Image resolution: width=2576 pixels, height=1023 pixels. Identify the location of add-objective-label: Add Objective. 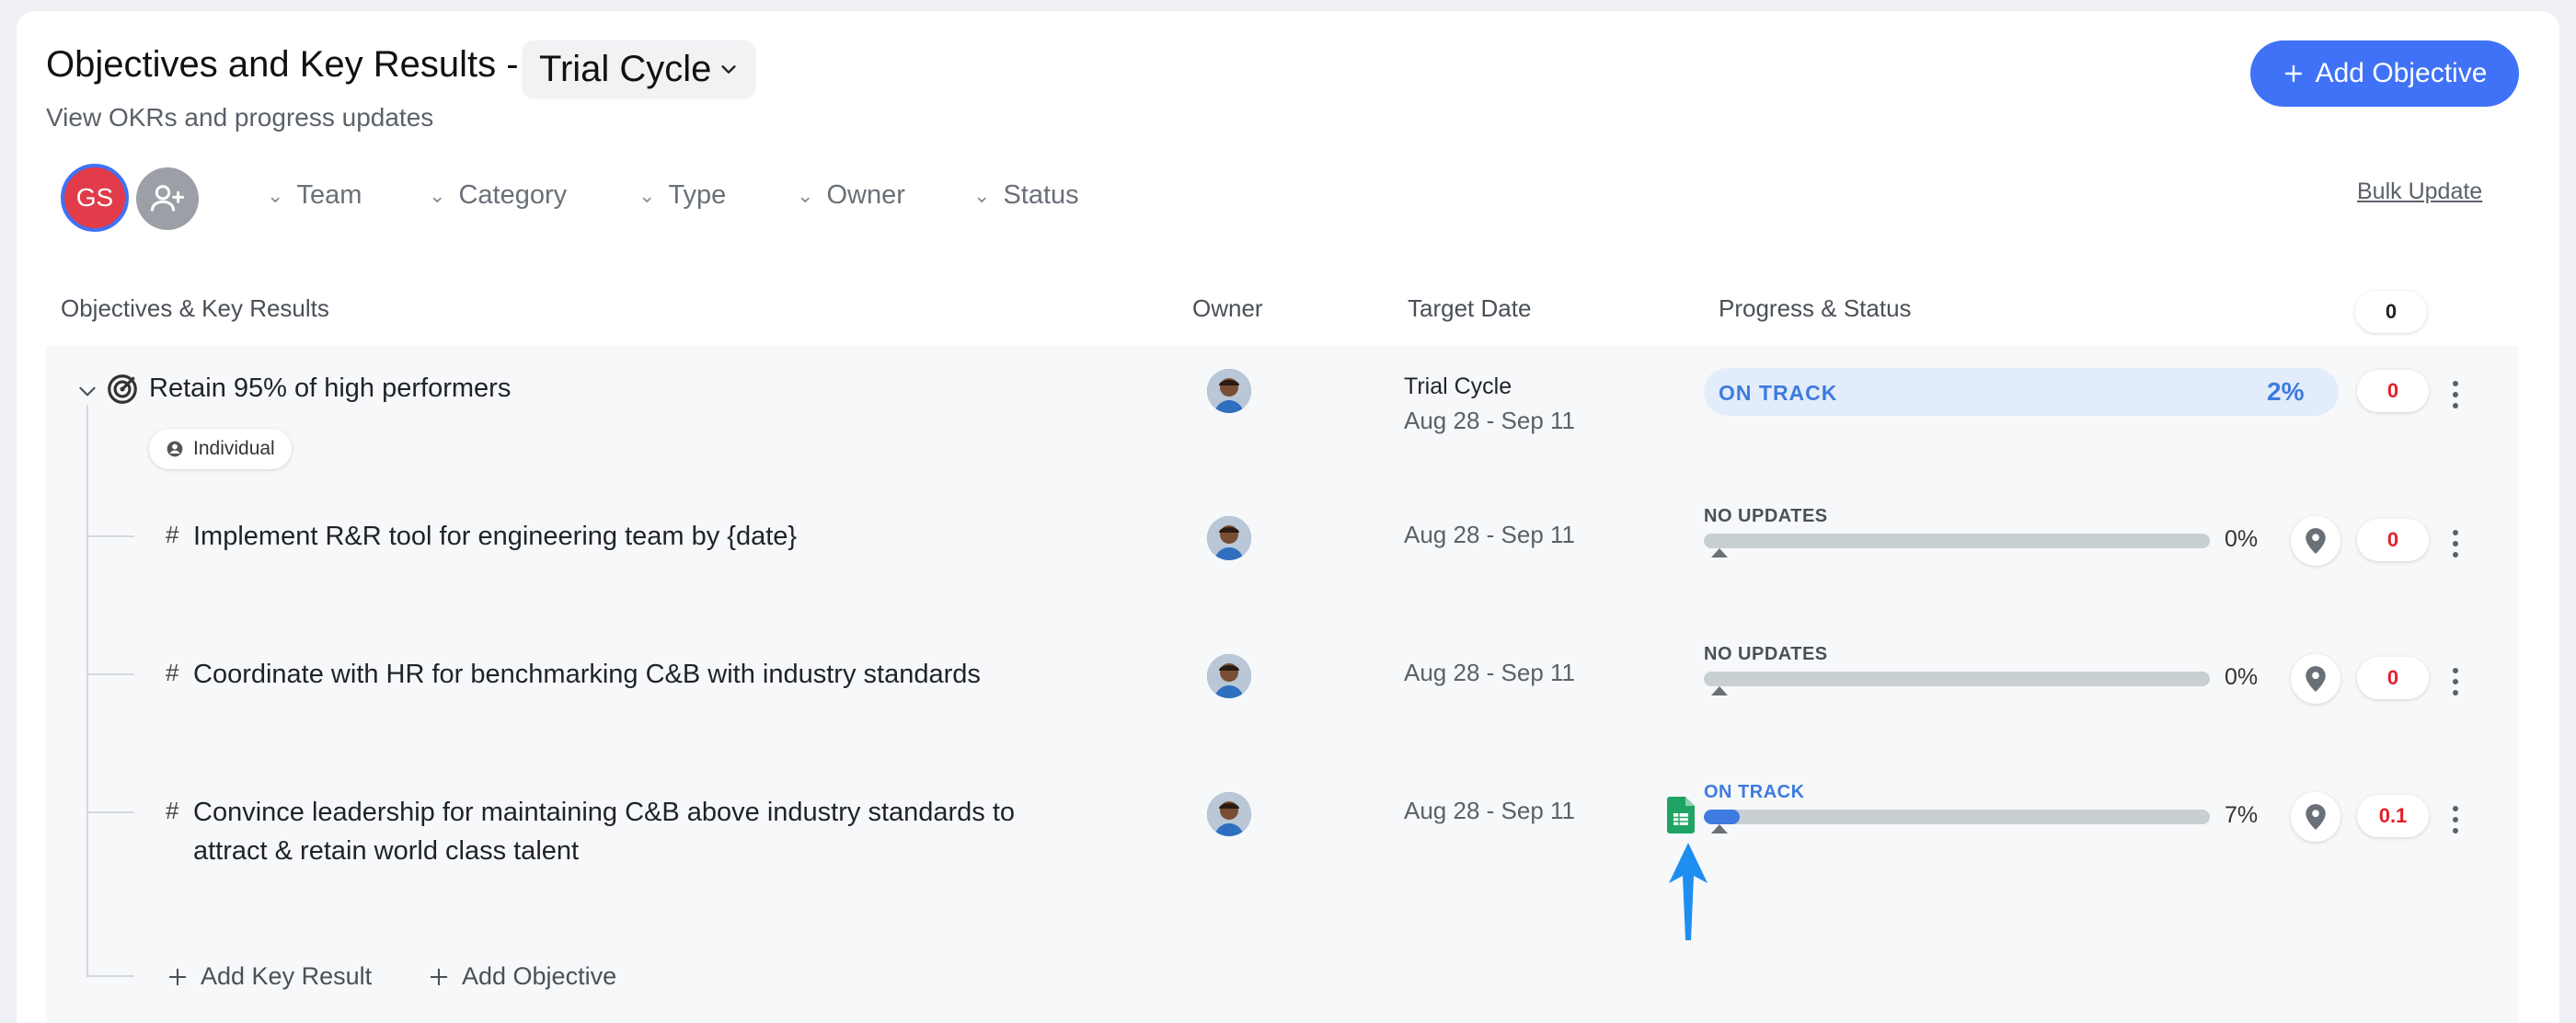
(2401, 73).